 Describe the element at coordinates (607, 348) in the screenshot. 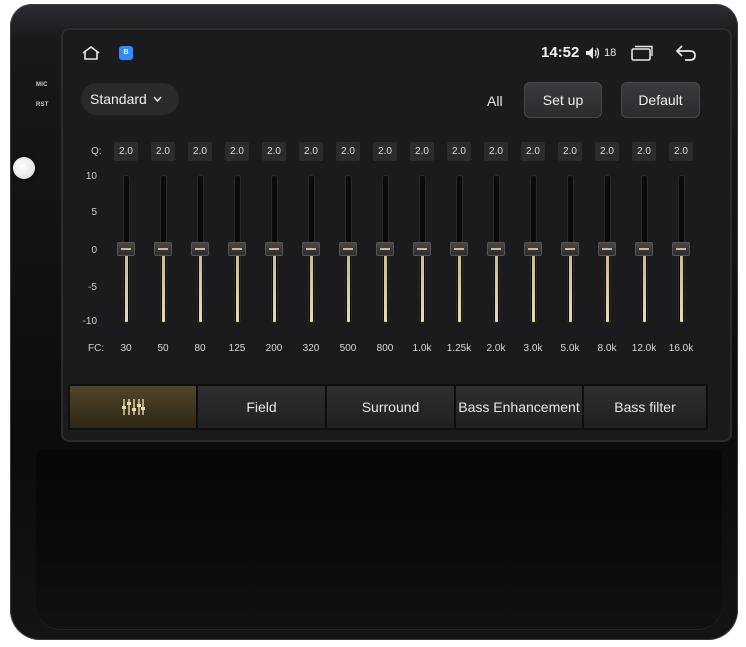

I see `fc-value-label: 8.0k` at that location.